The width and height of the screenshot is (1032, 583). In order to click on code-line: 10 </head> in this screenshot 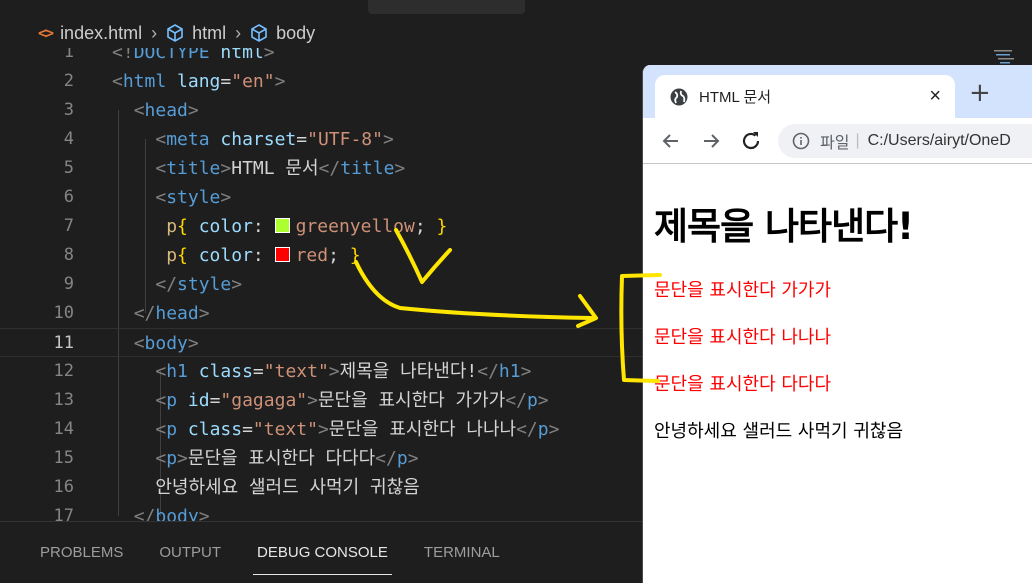, I will do `click(321, 313)`.